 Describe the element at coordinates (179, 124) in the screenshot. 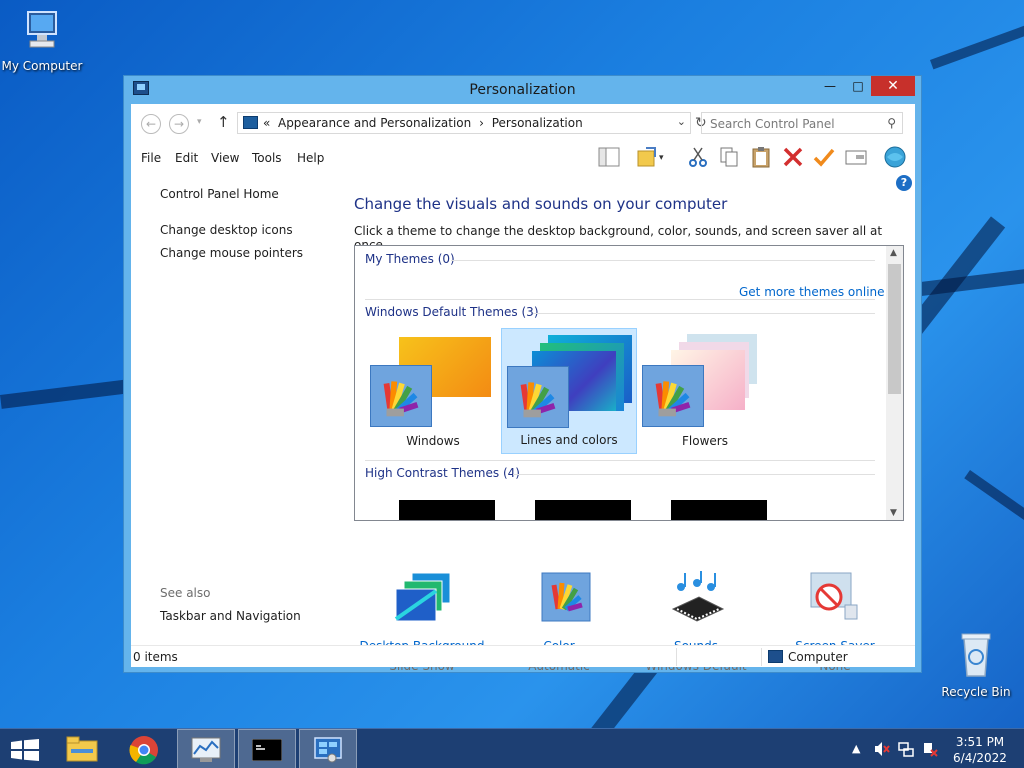

I see `forward-button: →` at that location.